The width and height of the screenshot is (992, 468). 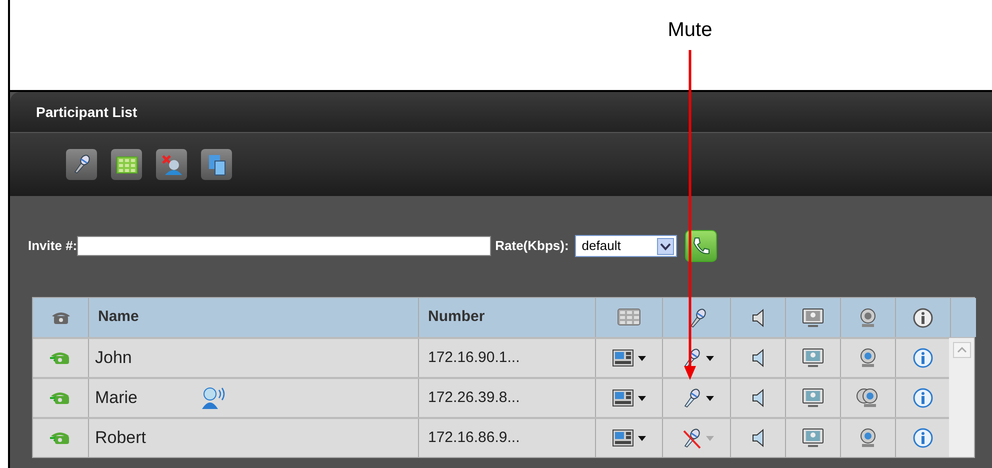 I want to click on column-header: Name, so click(x=254, y=317).